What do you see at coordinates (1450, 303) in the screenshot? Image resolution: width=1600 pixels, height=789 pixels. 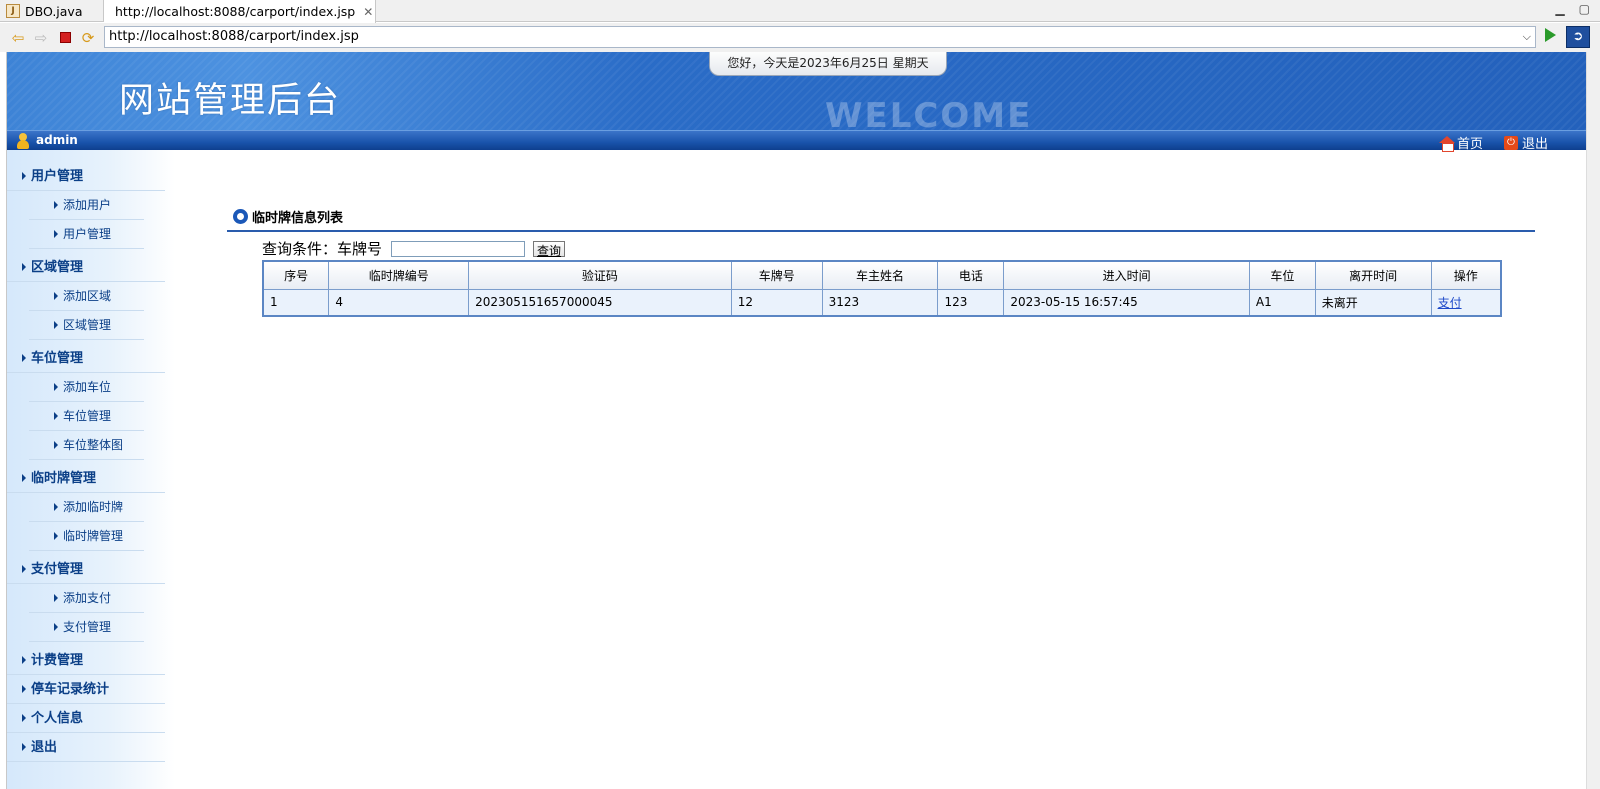 I see `pay-link: 支付` at bounding box center [1450, 303].